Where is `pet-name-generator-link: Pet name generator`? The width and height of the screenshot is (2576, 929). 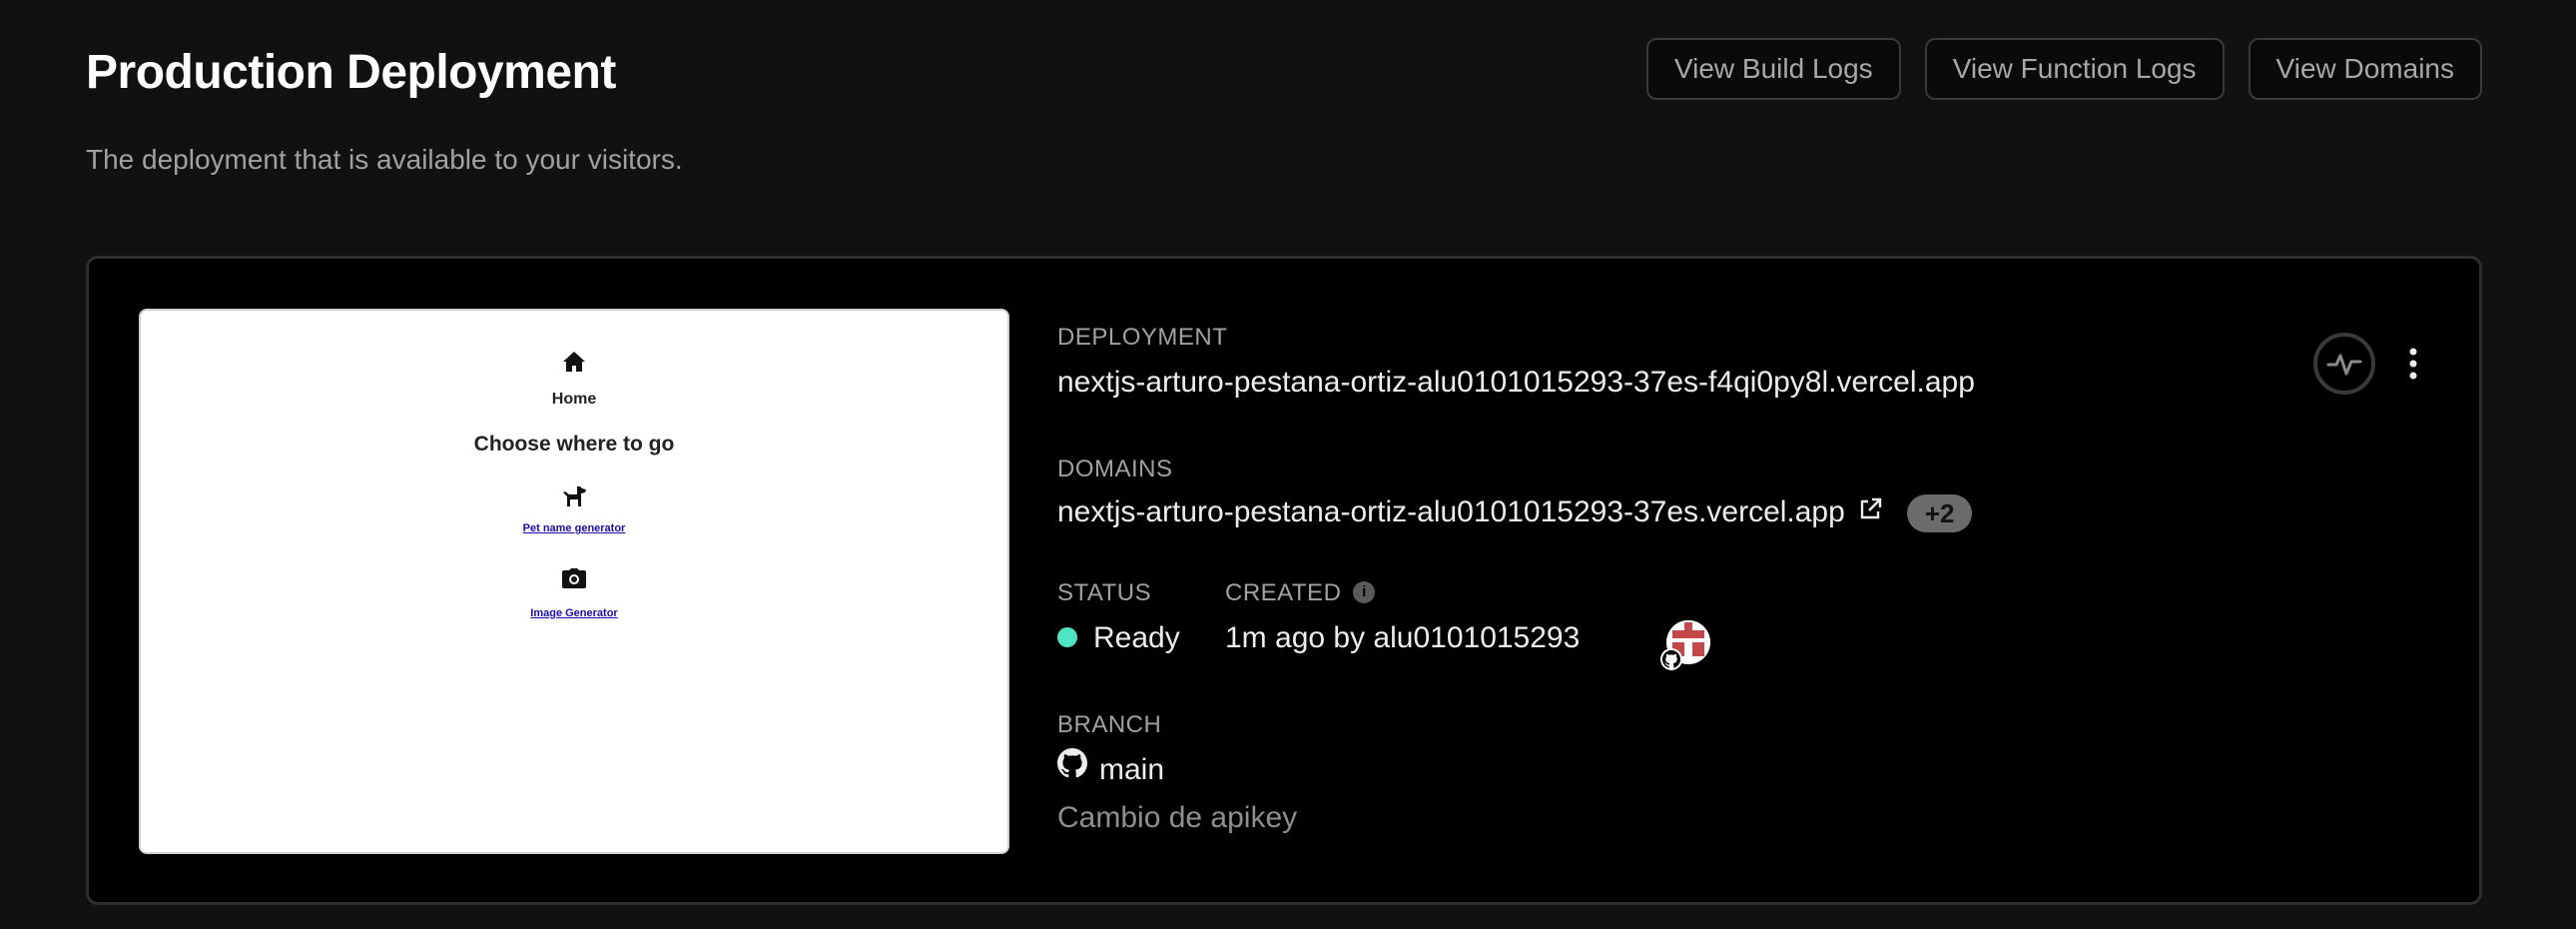
pet-name-generator-link: Pet name generator is located at coordinates (574, 528).